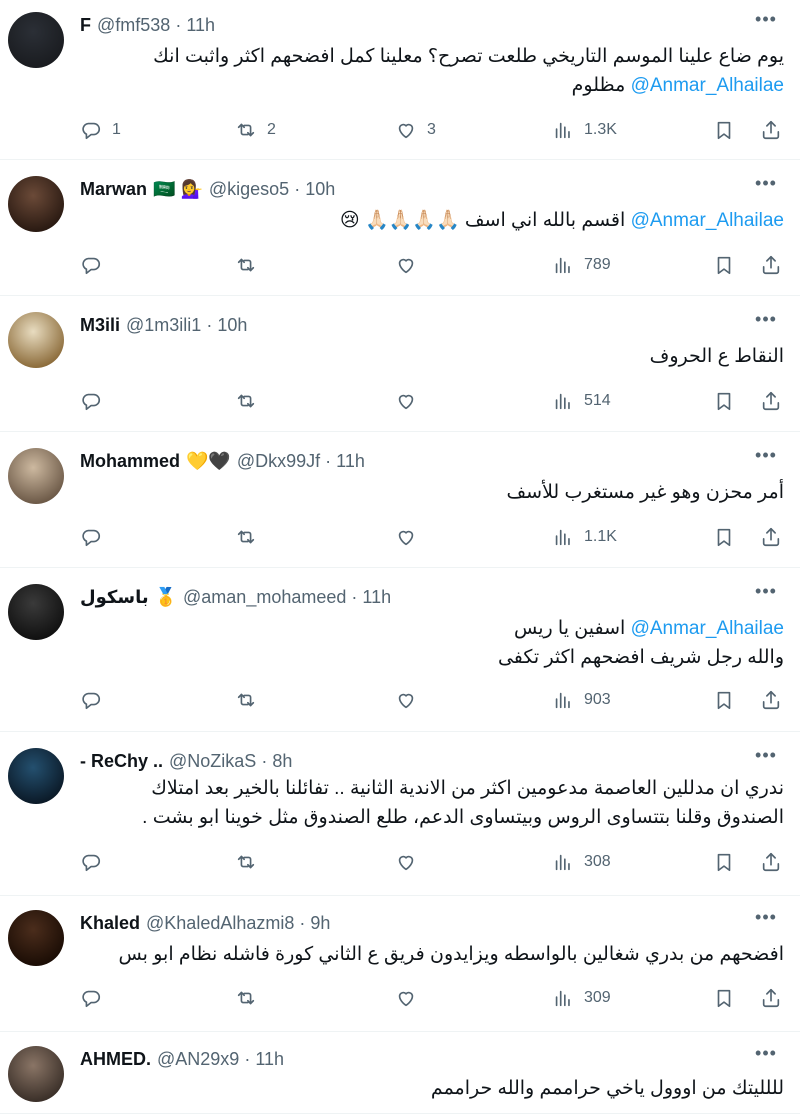  Describe the element at coordinates (115, 1059) in the screenshot. I see `display-name: AHMED.` at that location.